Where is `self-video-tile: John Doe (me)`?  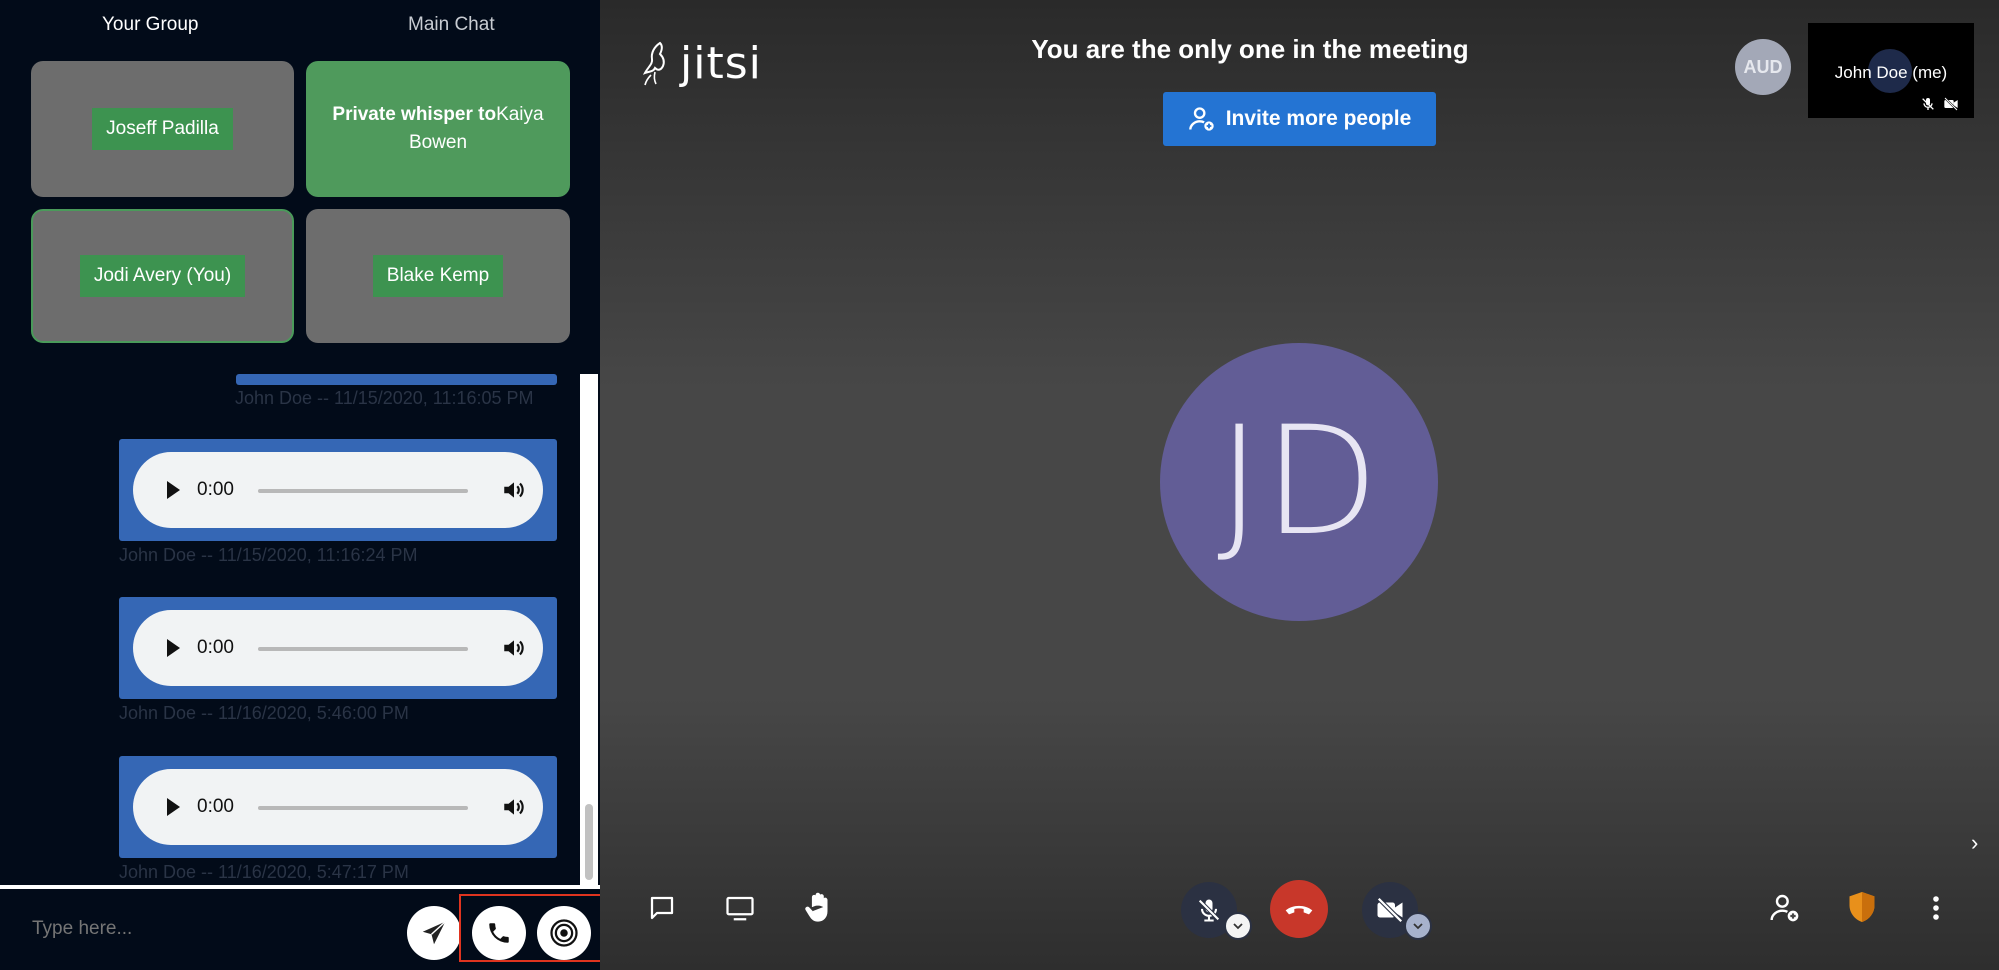 self-video-tile: John Doe (me) is located at coordinates (1891, 70).